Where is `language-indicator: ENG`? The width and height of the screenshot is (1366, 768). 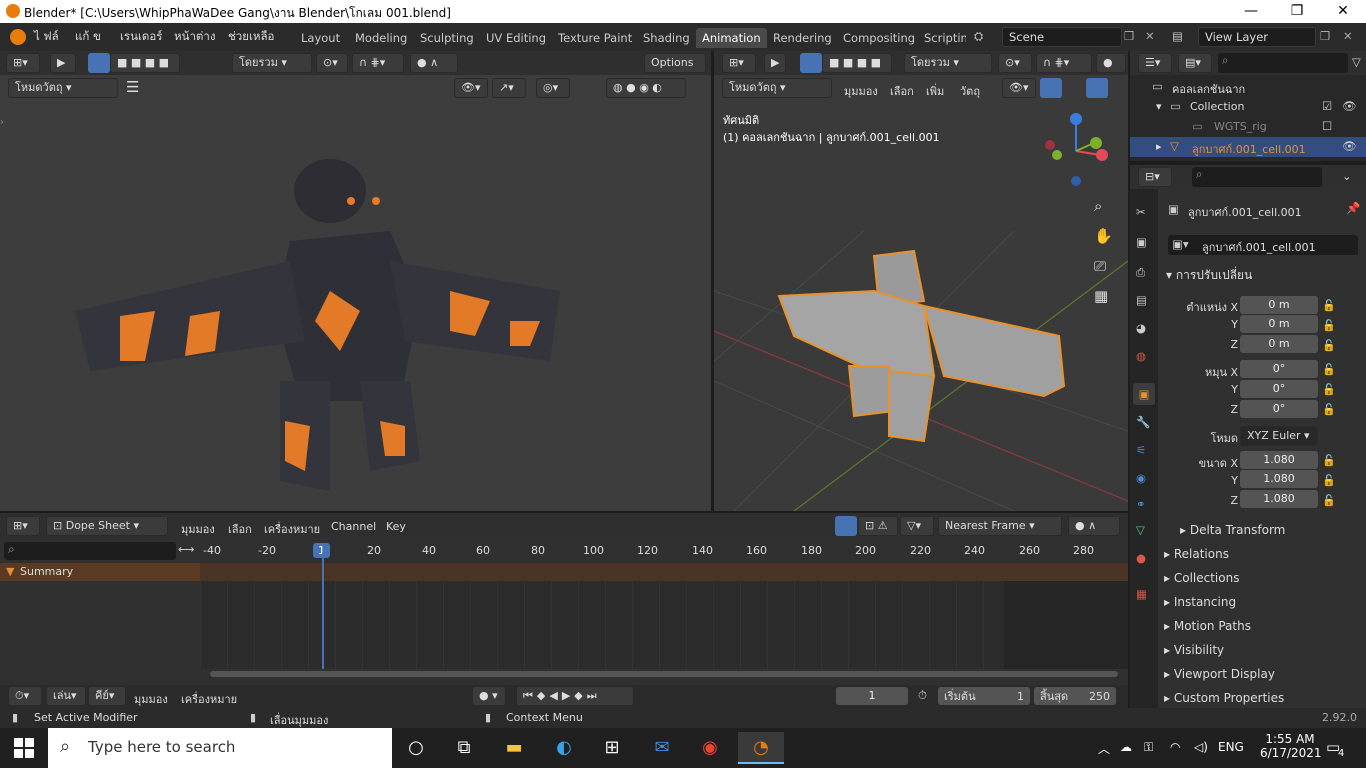 language-indicator: ENG is located at coordinates (1231, 747).